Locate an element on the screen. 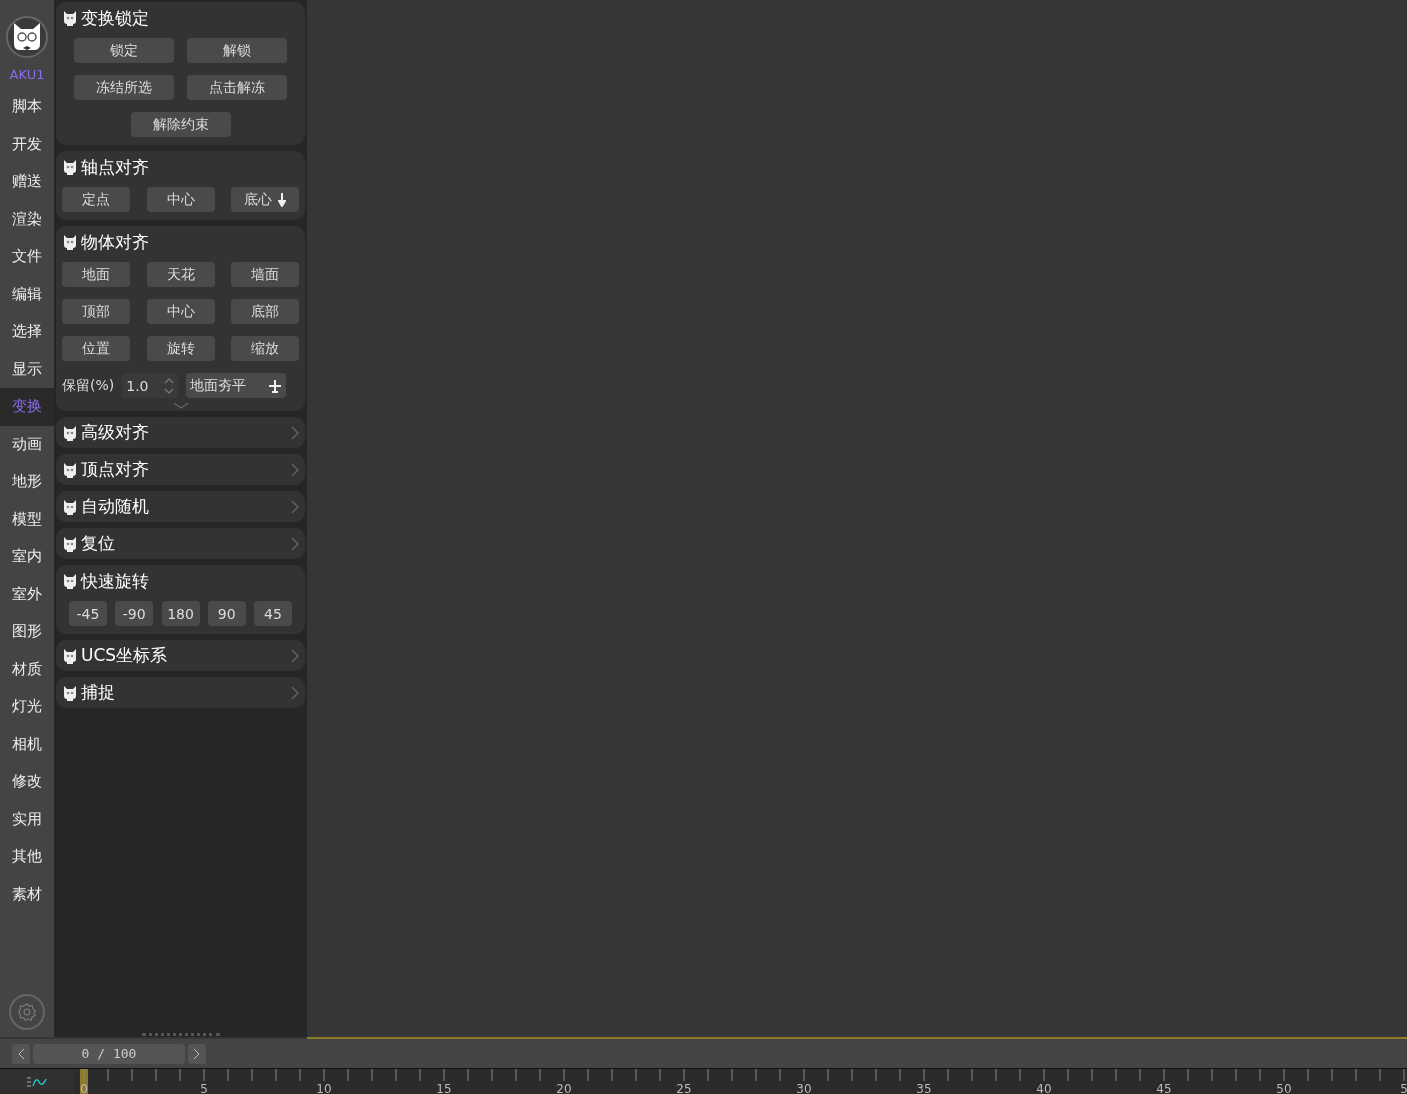 The image size is (1407, 1094). tool-button: 锁定 is located at coordinates (124, 50).